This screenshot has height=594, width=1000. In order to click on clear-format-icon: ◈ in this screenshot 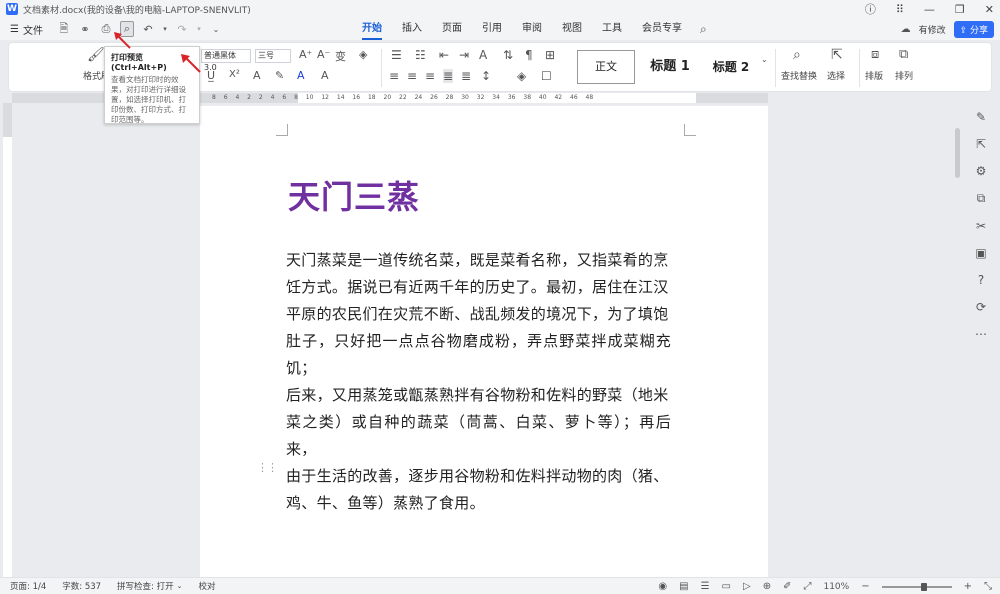, I will do `click(363, 54)`.